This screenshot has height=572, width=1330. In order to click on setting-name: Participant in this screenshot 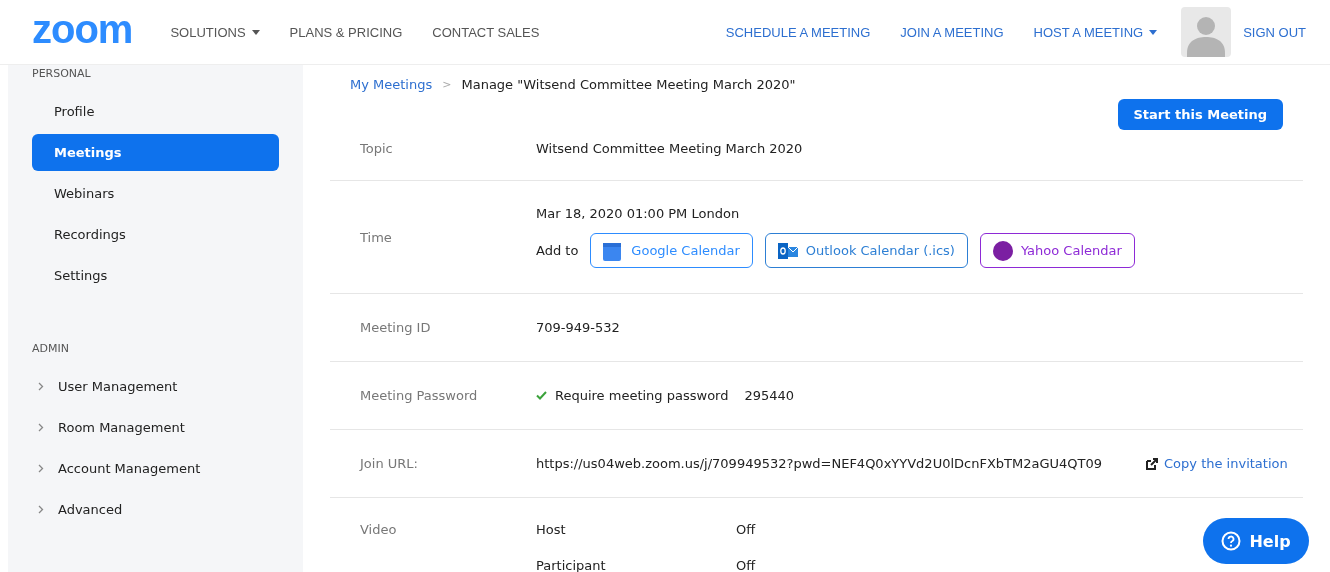, I will do `click(571, 565)`.